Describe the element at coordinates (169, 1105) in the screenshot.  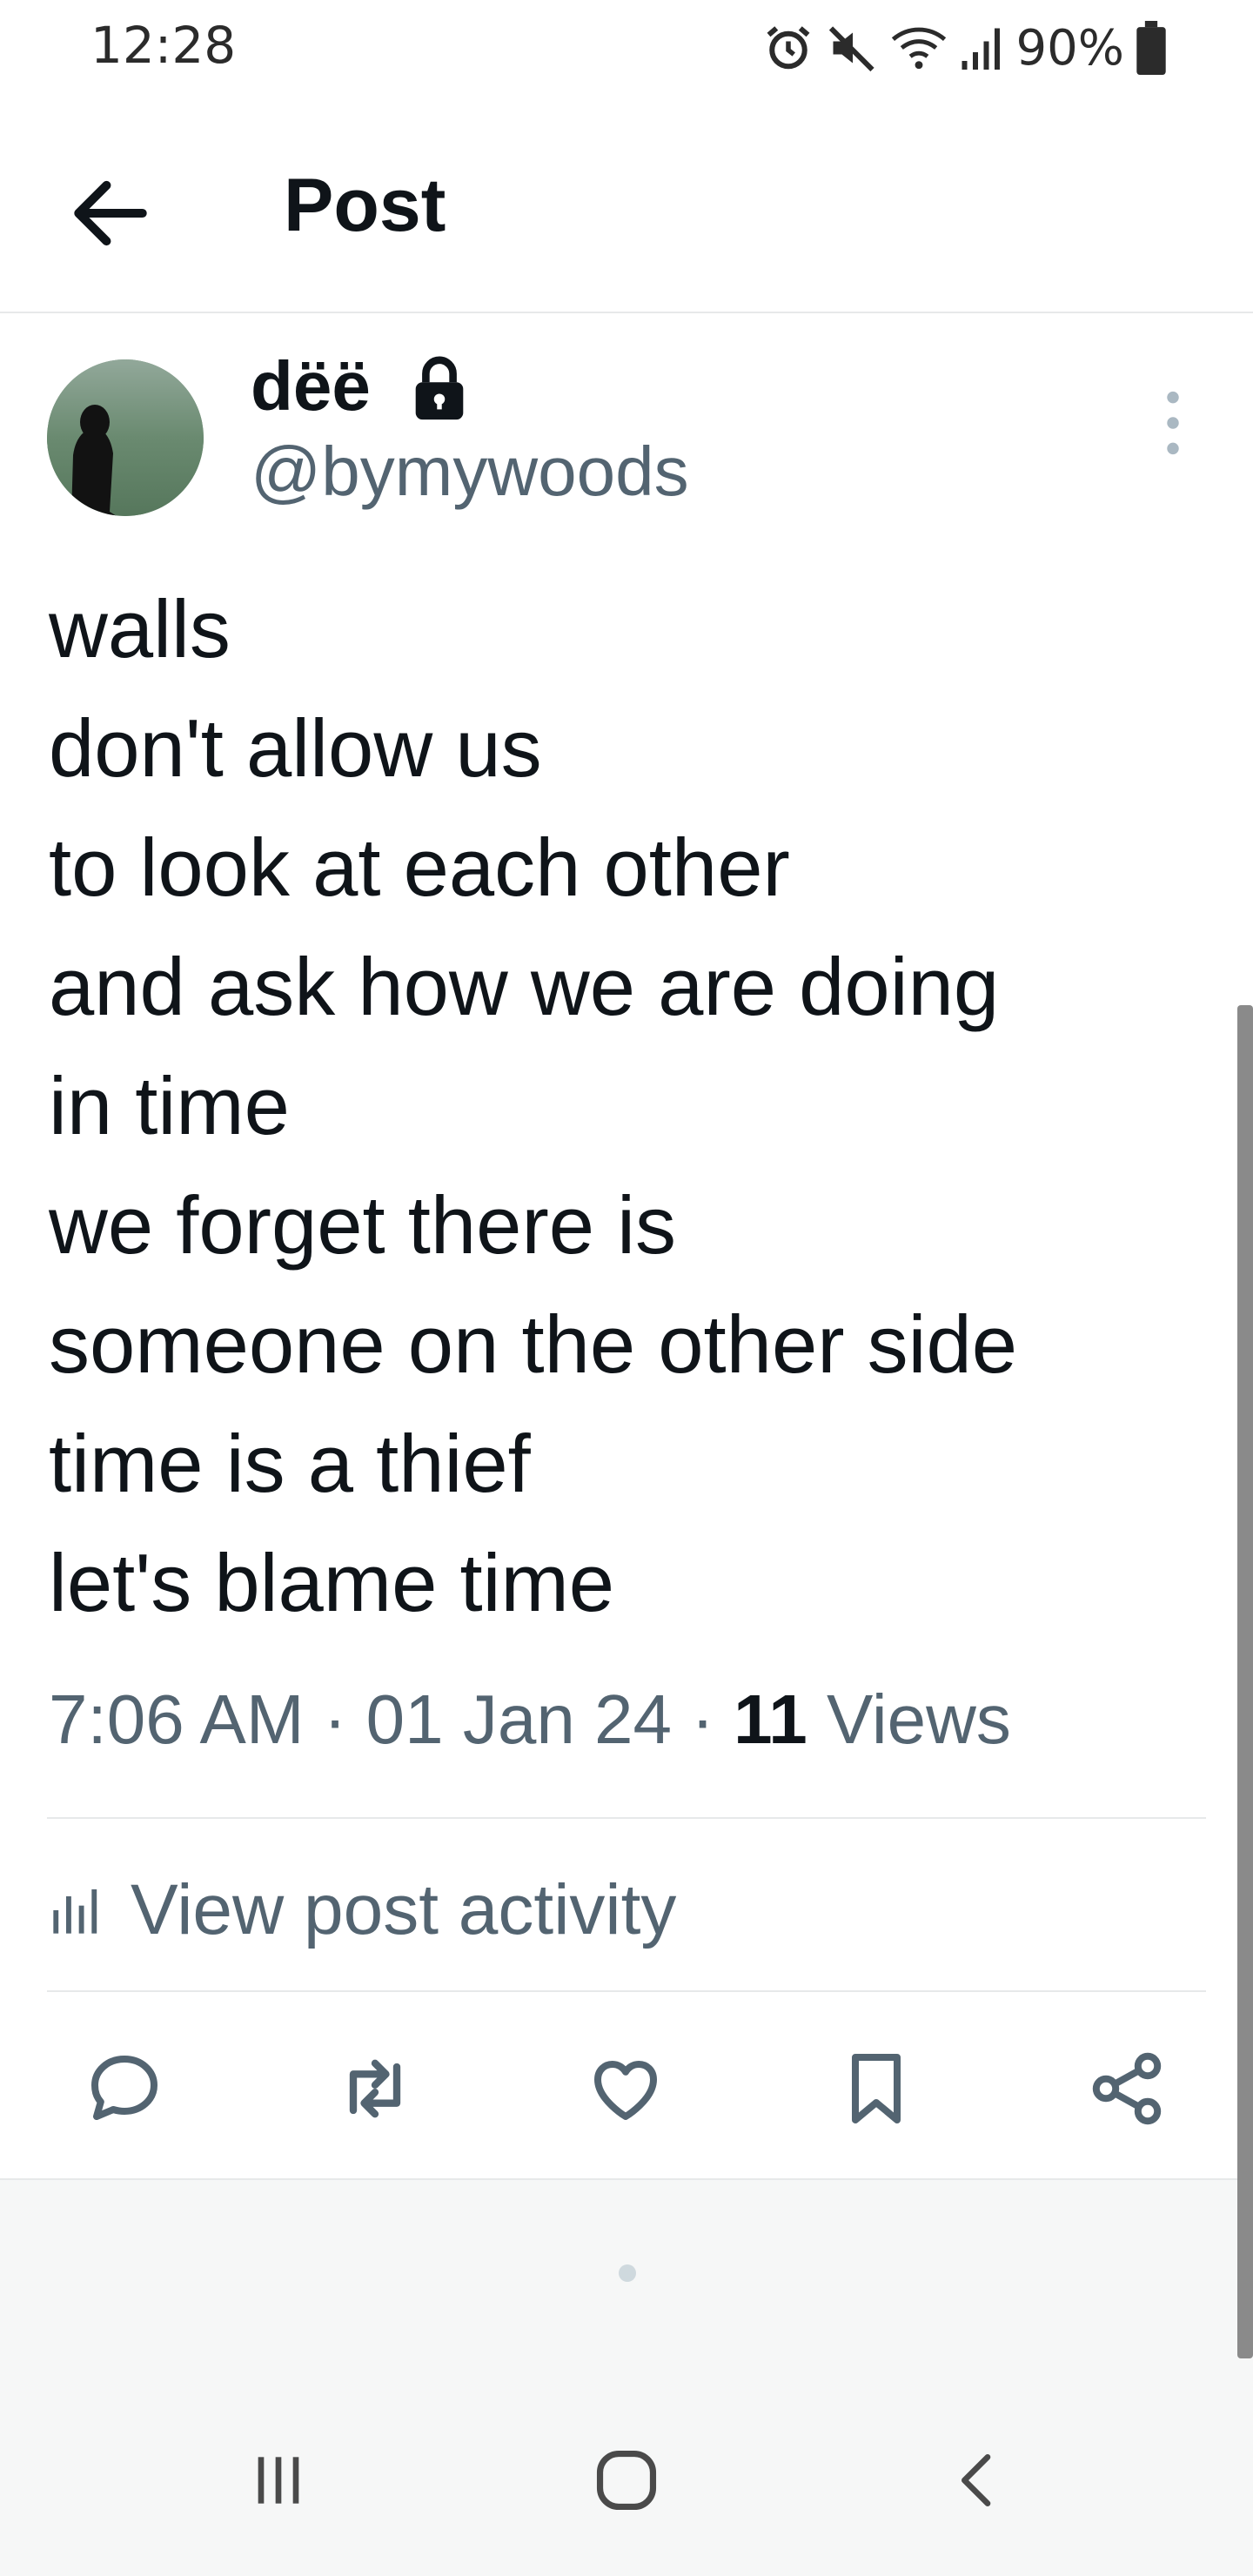
I see `post-line: in time` at that location.